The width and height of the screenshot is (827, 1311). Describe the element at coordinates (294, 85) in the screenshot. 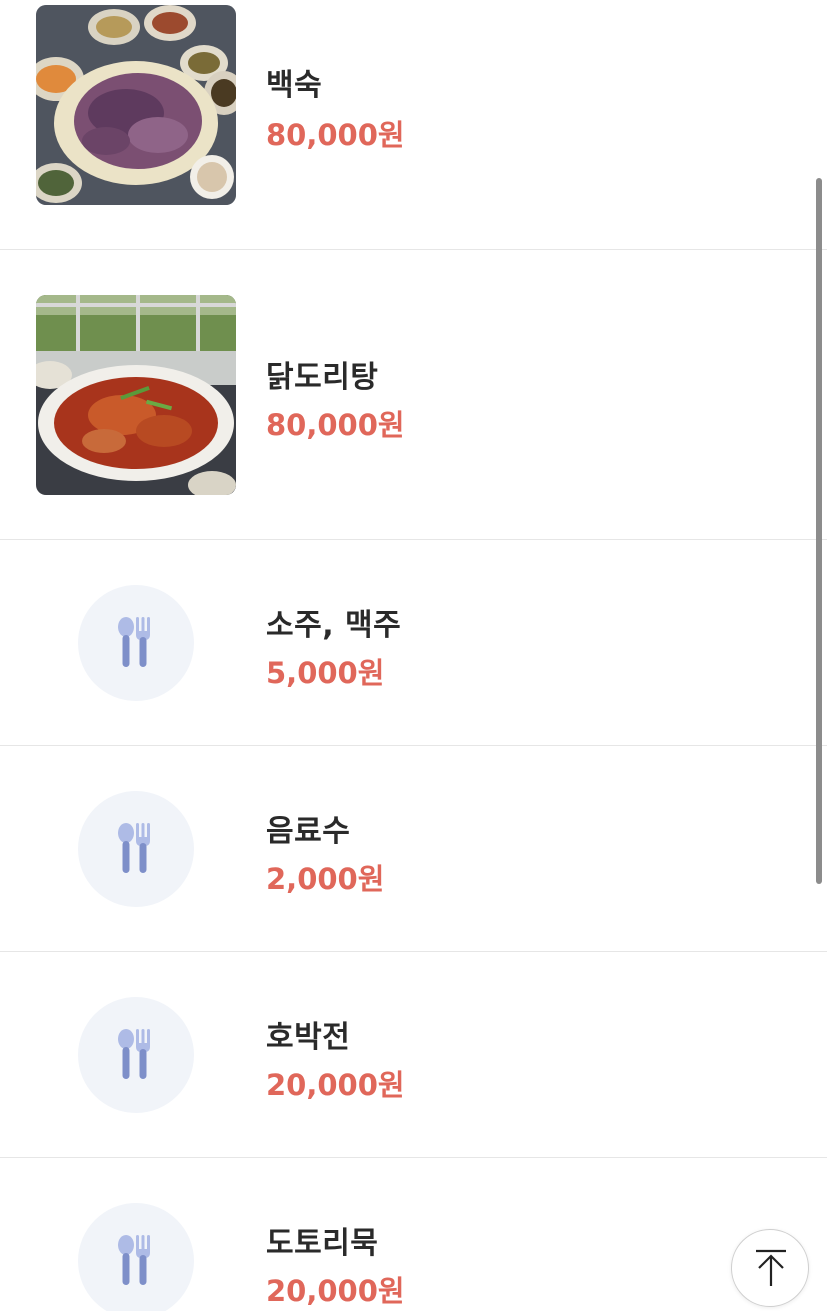

I see `menu-item-name: 백숙` at that location.